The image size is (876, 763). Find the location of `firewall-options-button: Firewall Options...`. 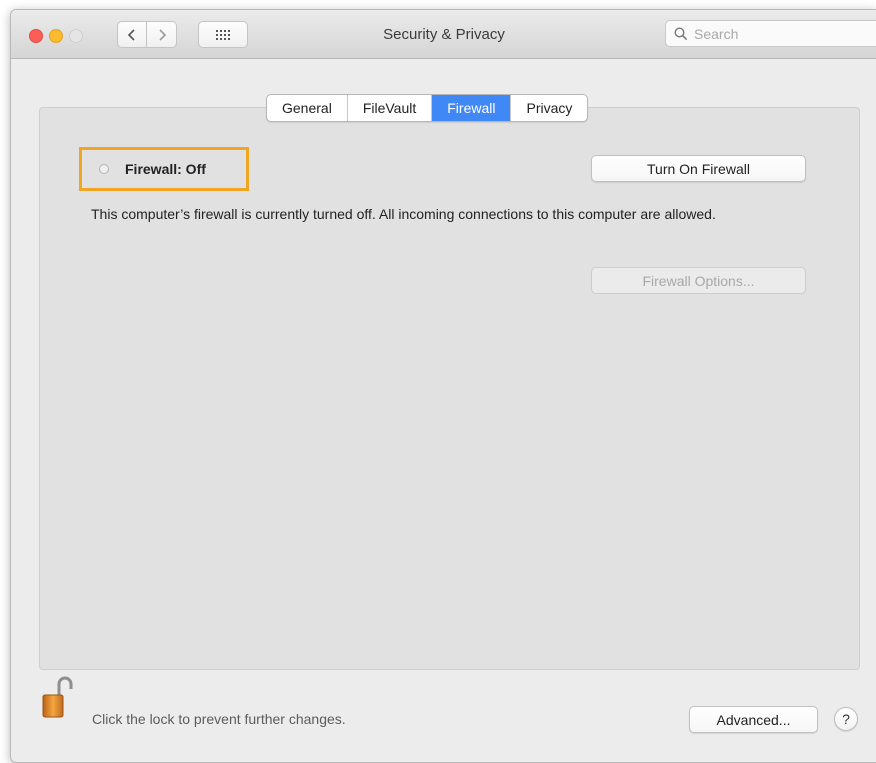

firewall-options-button: Firewall Options... is located at coordinates (698, 280).